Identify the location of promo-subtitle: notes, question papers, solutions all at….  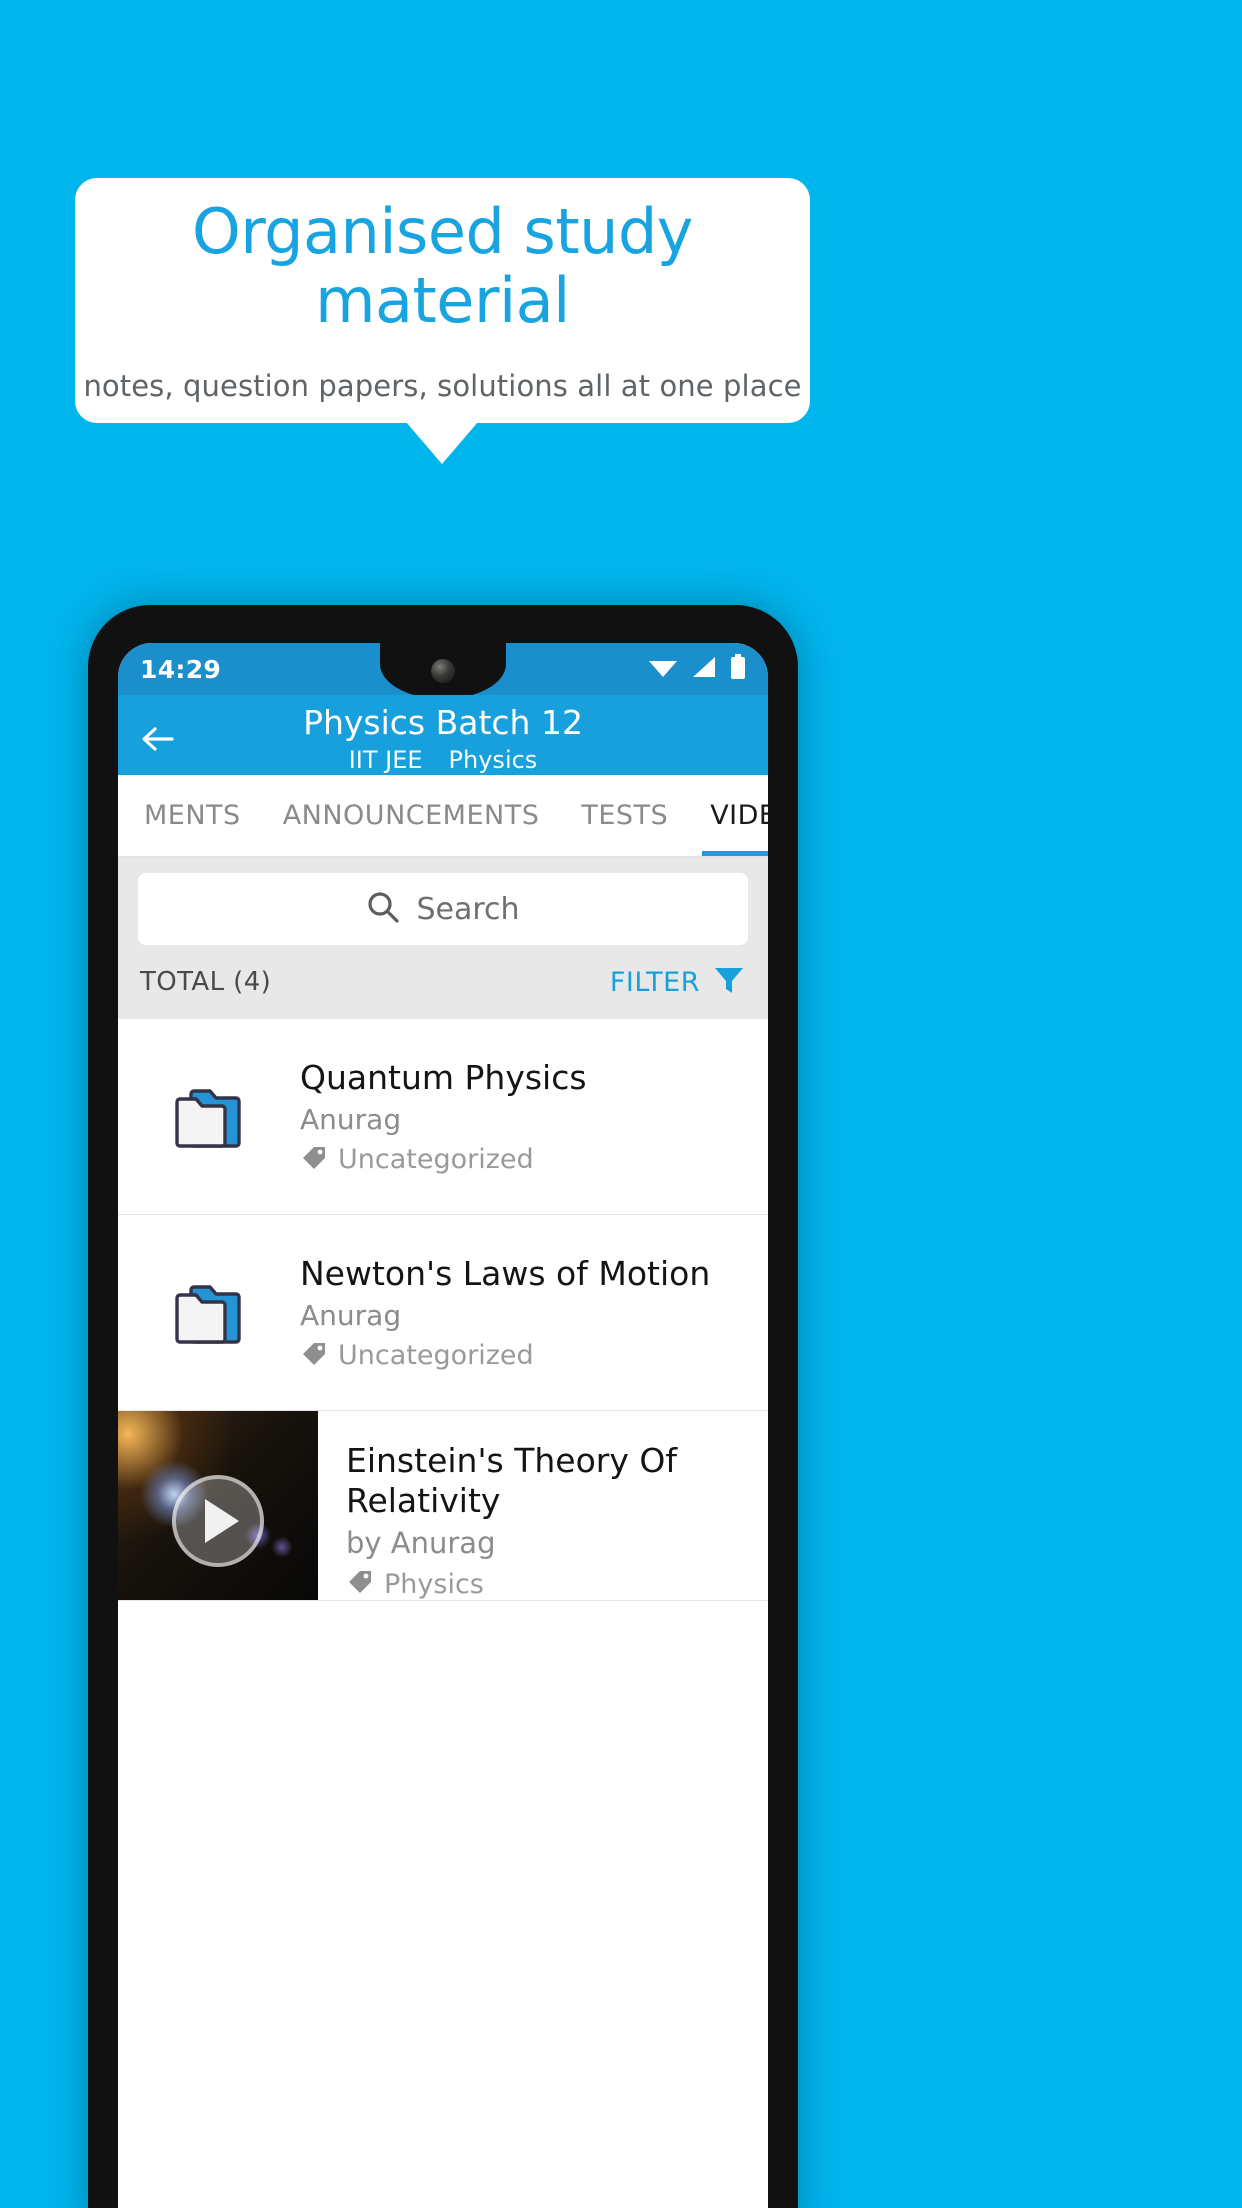
(442, 385).